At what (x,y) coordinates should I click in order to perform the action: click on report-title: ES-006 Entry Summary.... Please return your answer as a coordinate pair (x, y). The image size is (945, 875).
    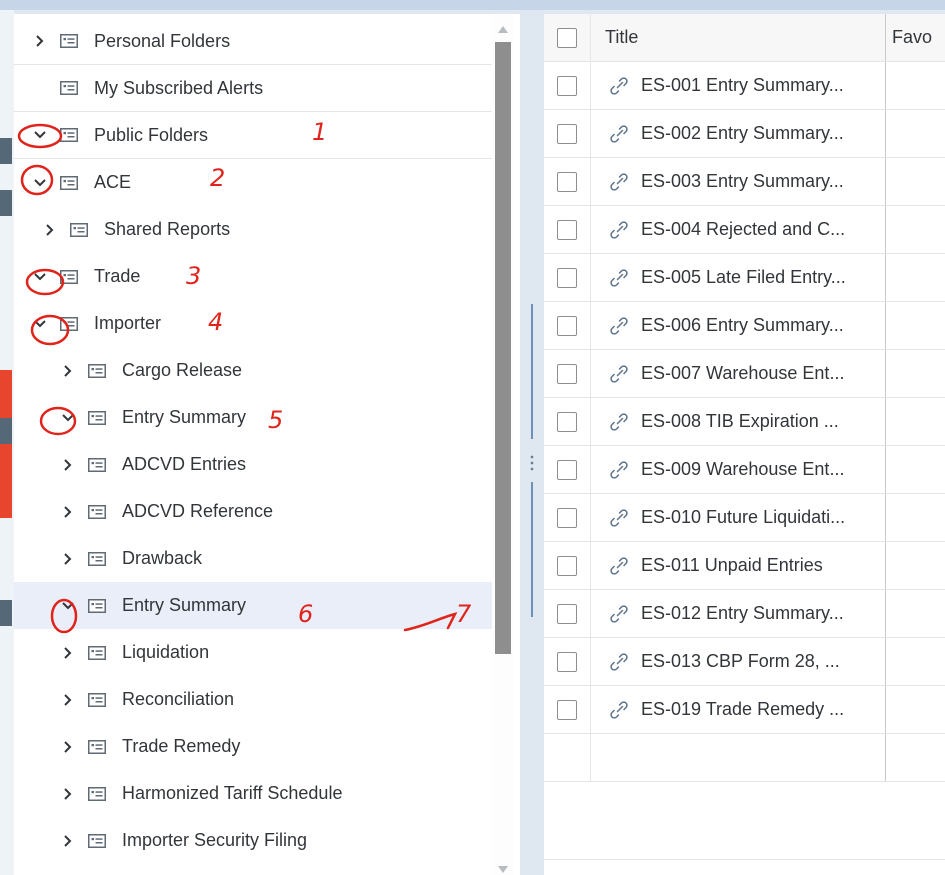
    Looking at the image, I should click on (742, 325).